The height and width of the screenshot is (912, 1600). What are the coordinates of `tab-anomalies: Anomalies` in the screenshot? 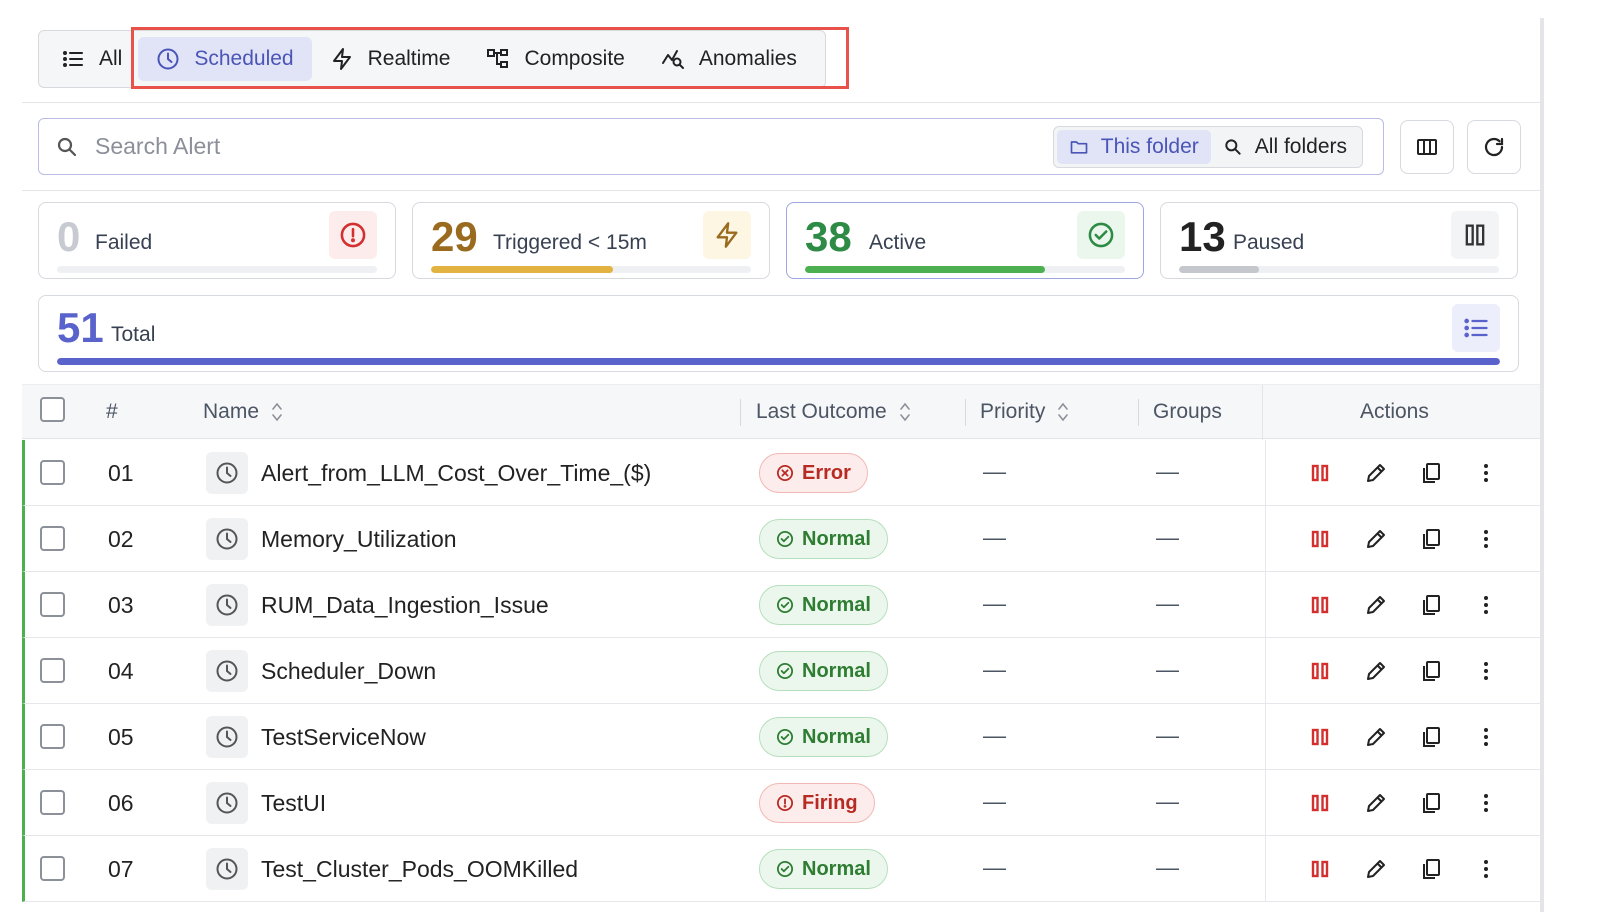 It's located at (729, 59).